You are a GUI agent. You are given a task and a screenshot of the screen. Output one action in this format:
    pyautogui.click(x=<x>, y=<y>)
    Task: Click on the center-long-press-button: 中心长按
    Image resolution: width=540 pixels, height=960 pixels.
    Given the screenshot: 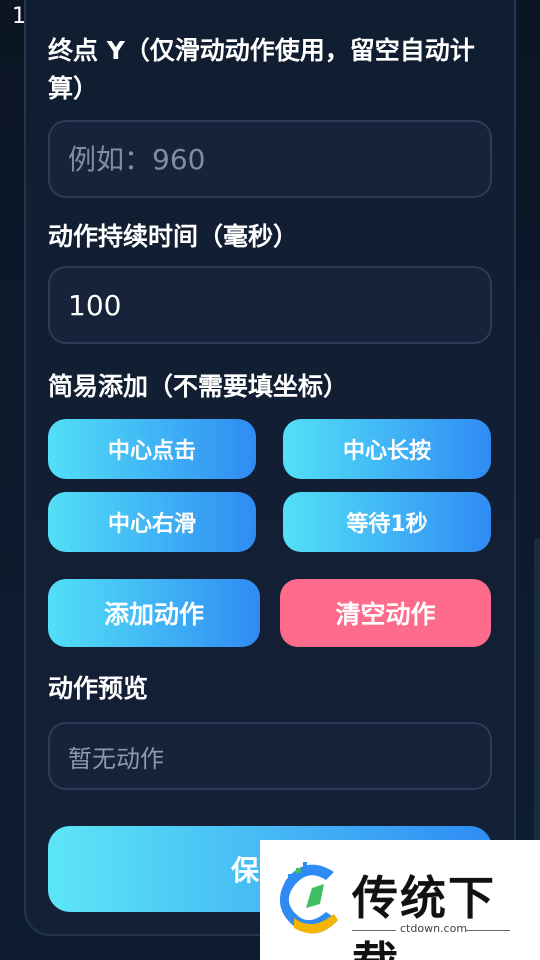 What is the action you would take?
    pyautogui.click(x=387, y=449)
    